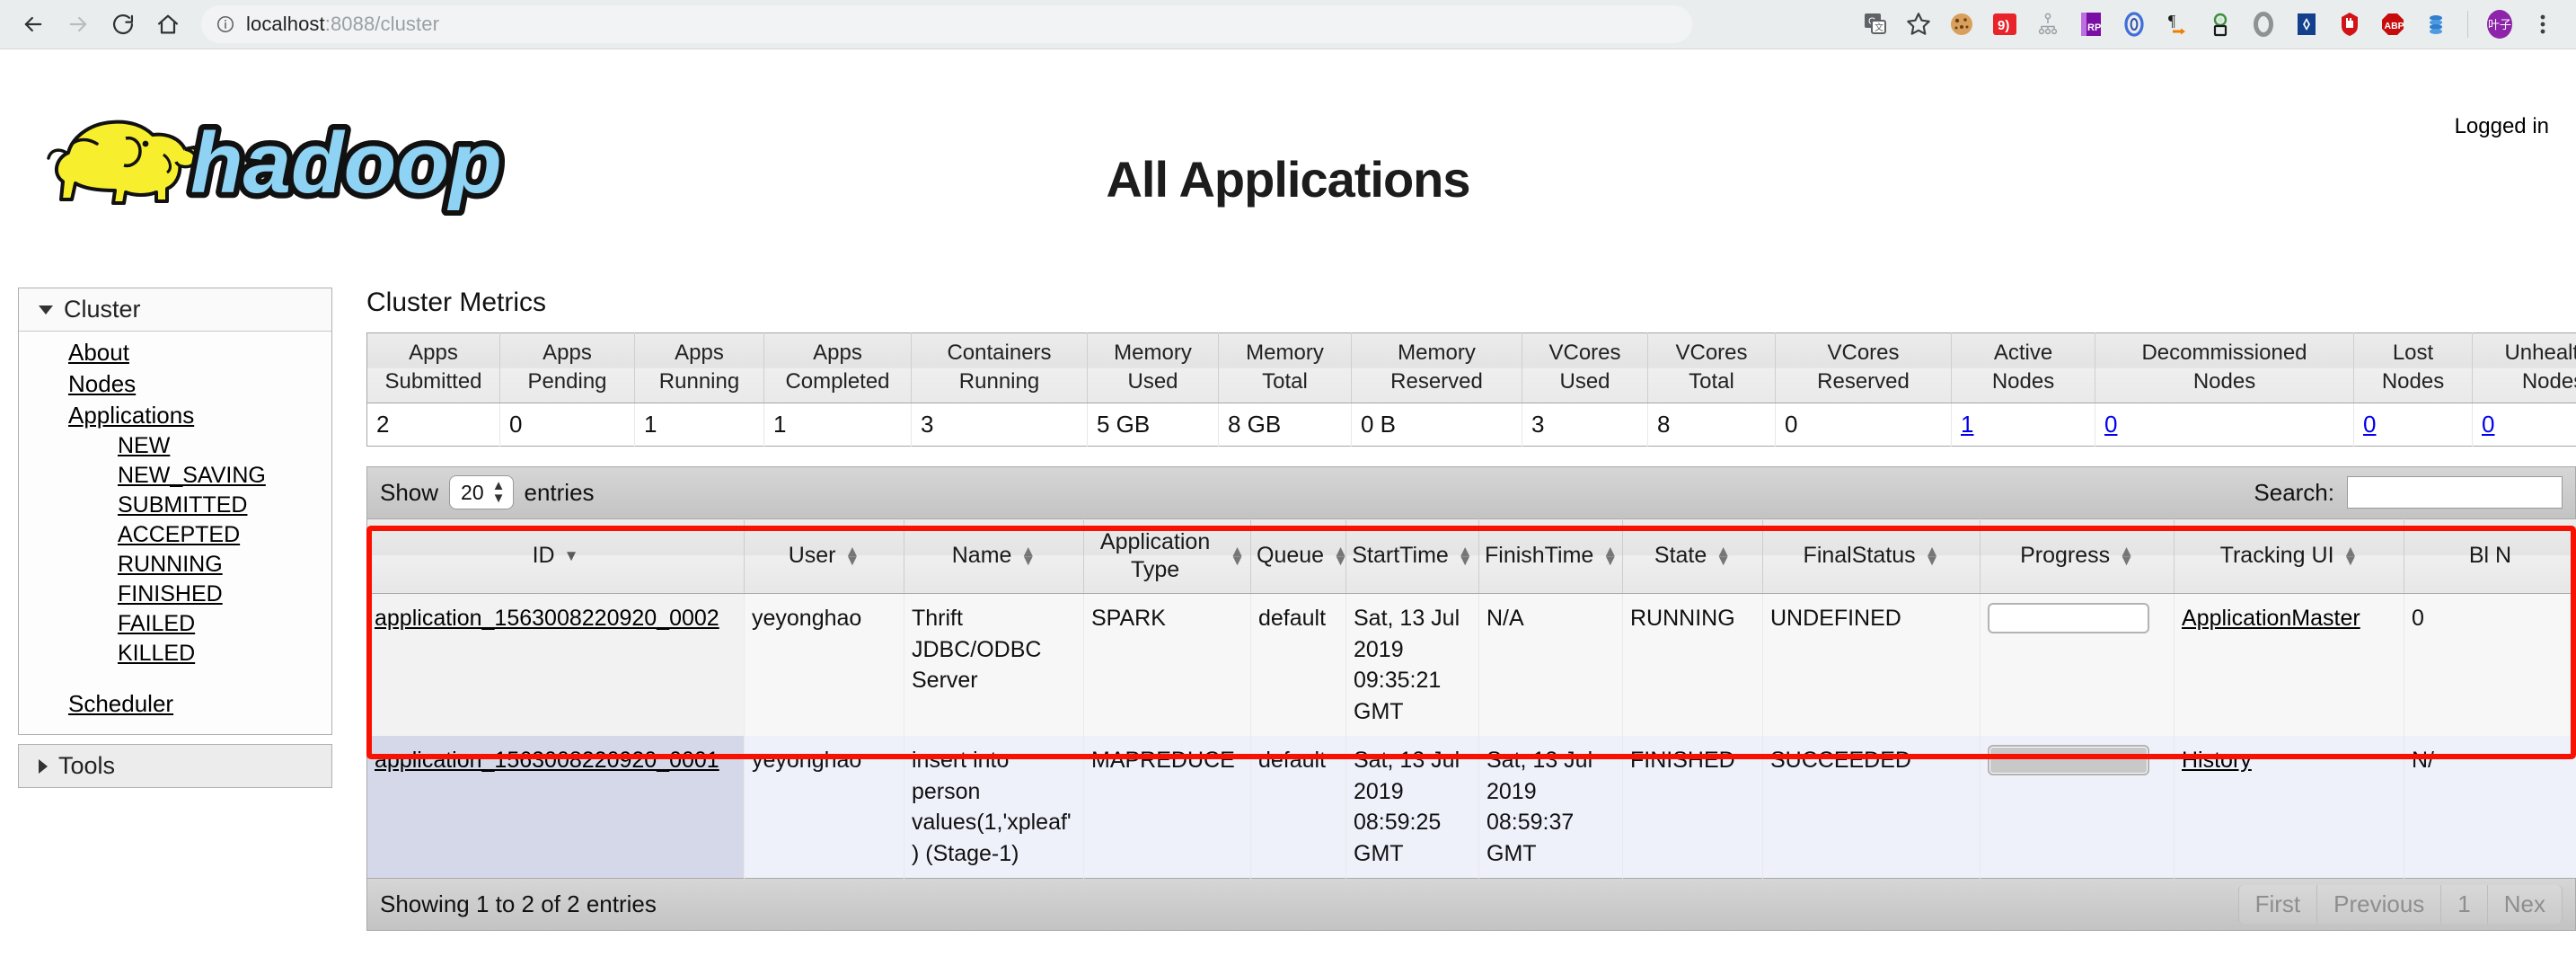  I want to click on site-info-icon, so click(225, 24).